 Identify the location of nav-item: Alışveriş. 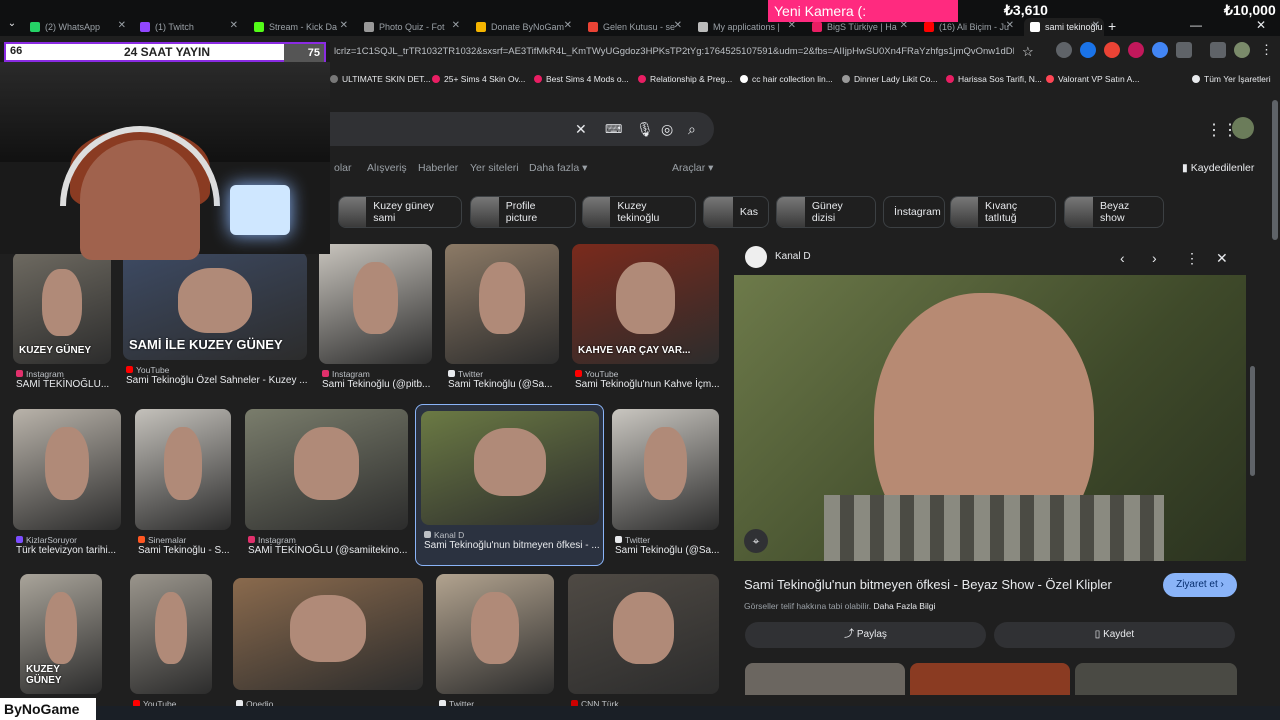
(387, 168).